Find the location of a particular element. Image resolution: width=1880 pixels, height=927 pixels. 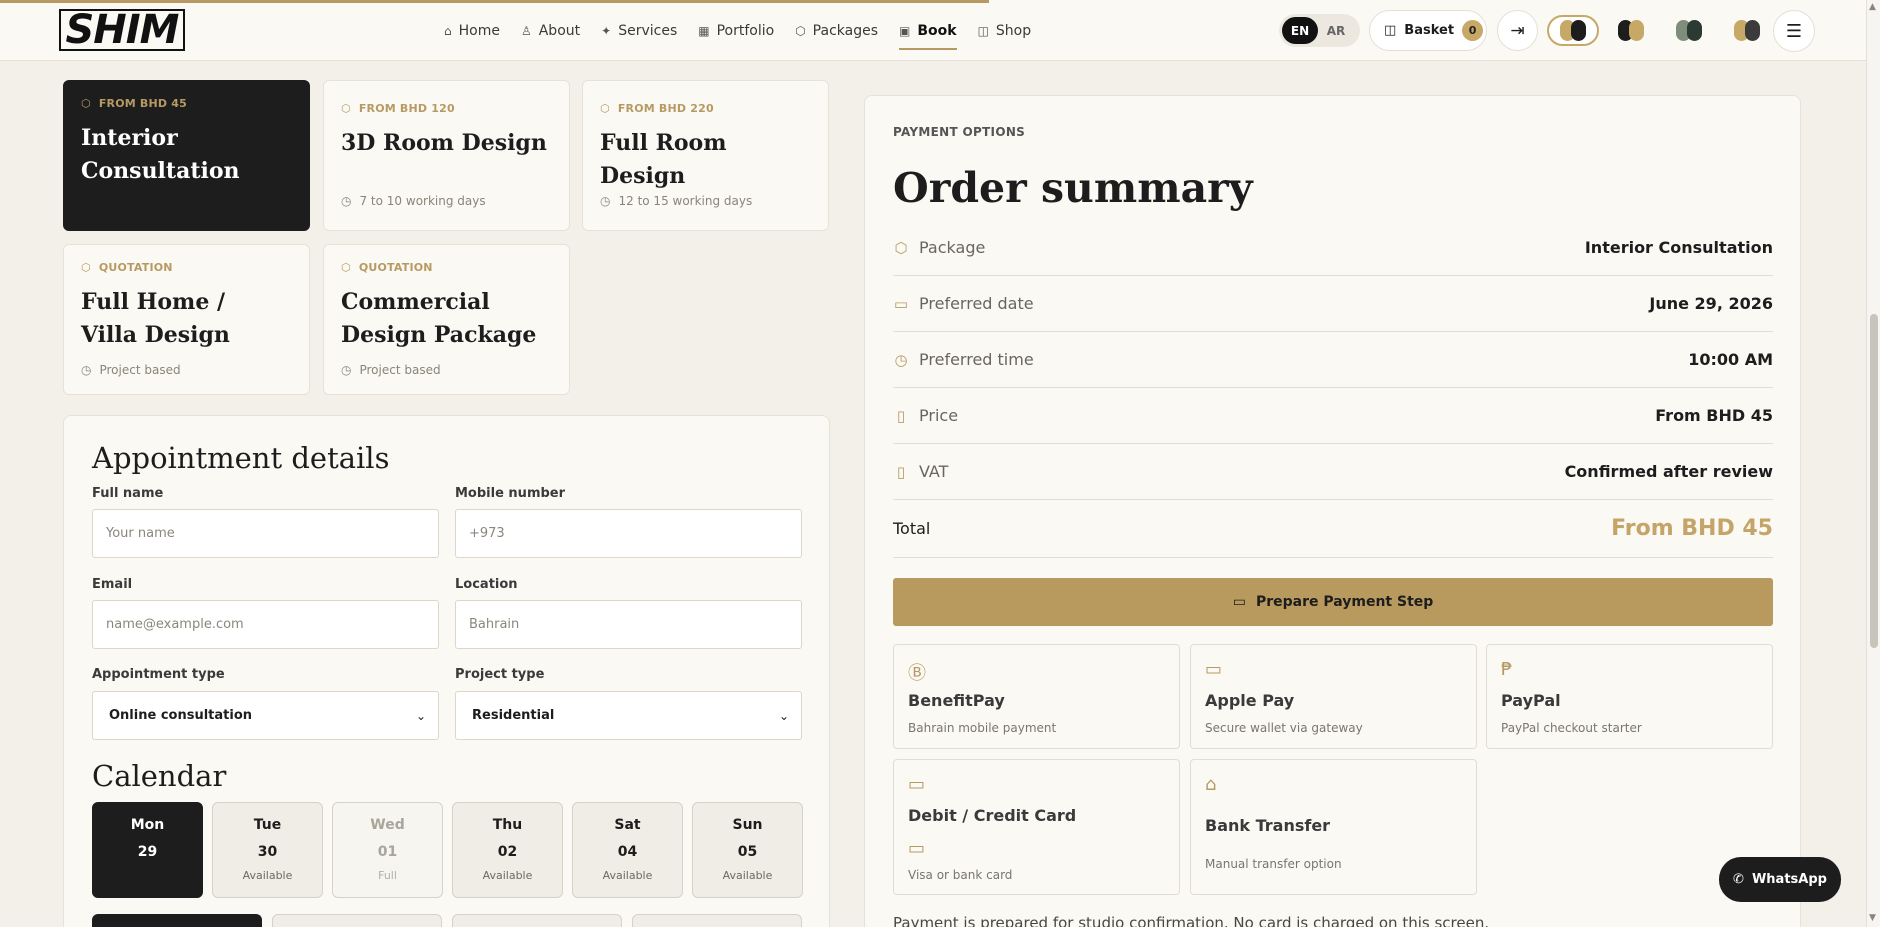

login-button: ⇥ is located at coordinates (1517, 30).